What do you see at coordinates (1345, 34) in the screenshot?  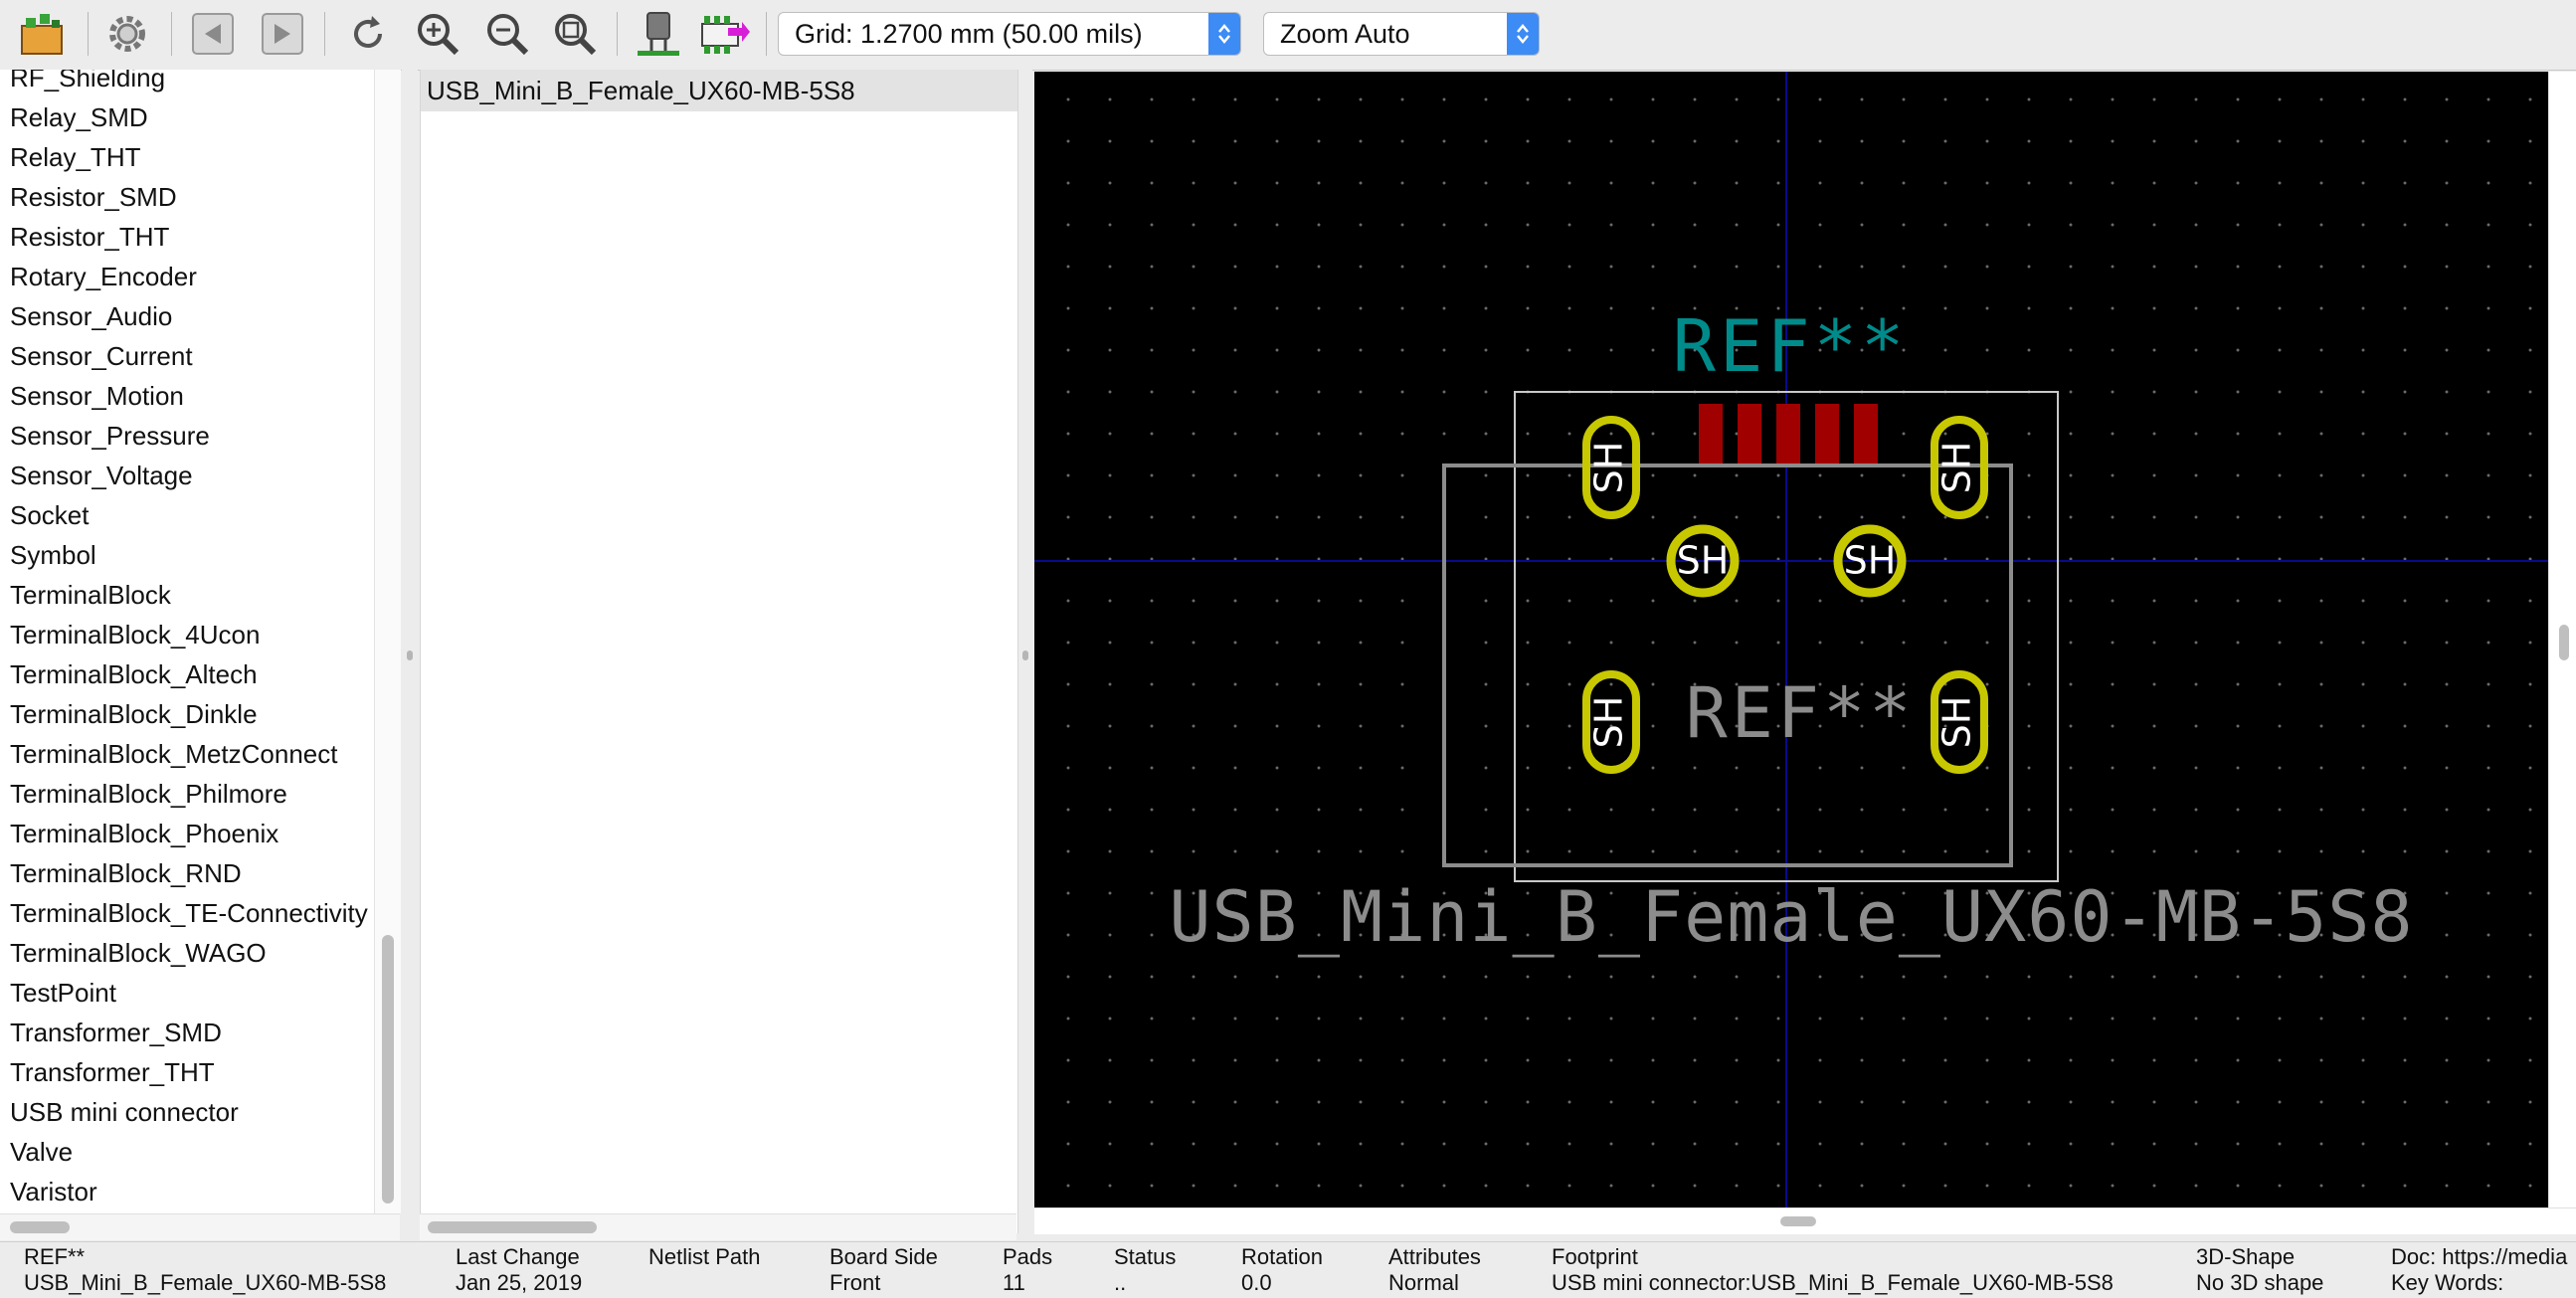 I see `zoom-select-value: Zoom Auto` at bounding box center [1345, 34].